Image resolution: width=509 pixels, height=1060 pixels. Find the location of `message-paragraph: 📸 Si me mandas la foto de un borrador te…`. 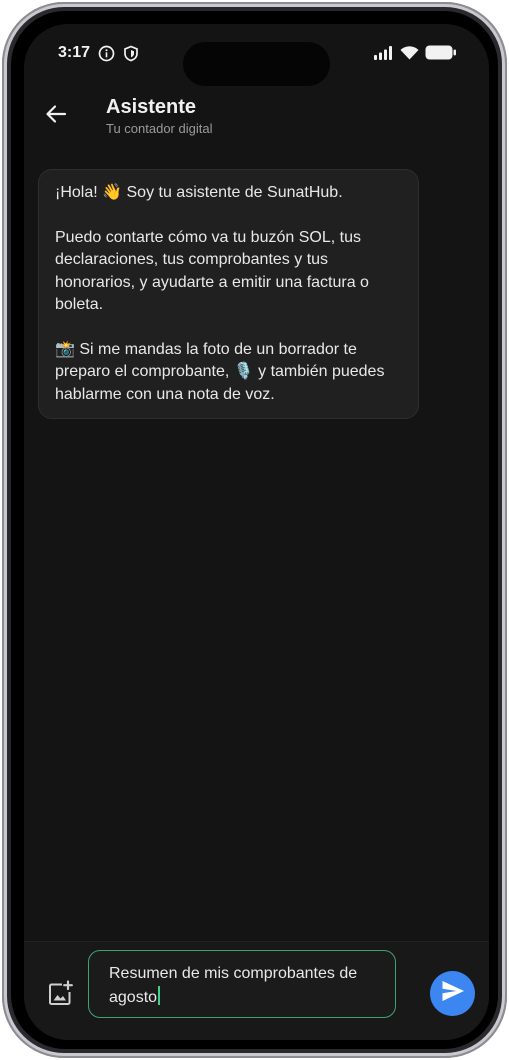

message-paragraph: 📸 Si me mandas la foto de un borrador te… is located at coordinates (220, 371).